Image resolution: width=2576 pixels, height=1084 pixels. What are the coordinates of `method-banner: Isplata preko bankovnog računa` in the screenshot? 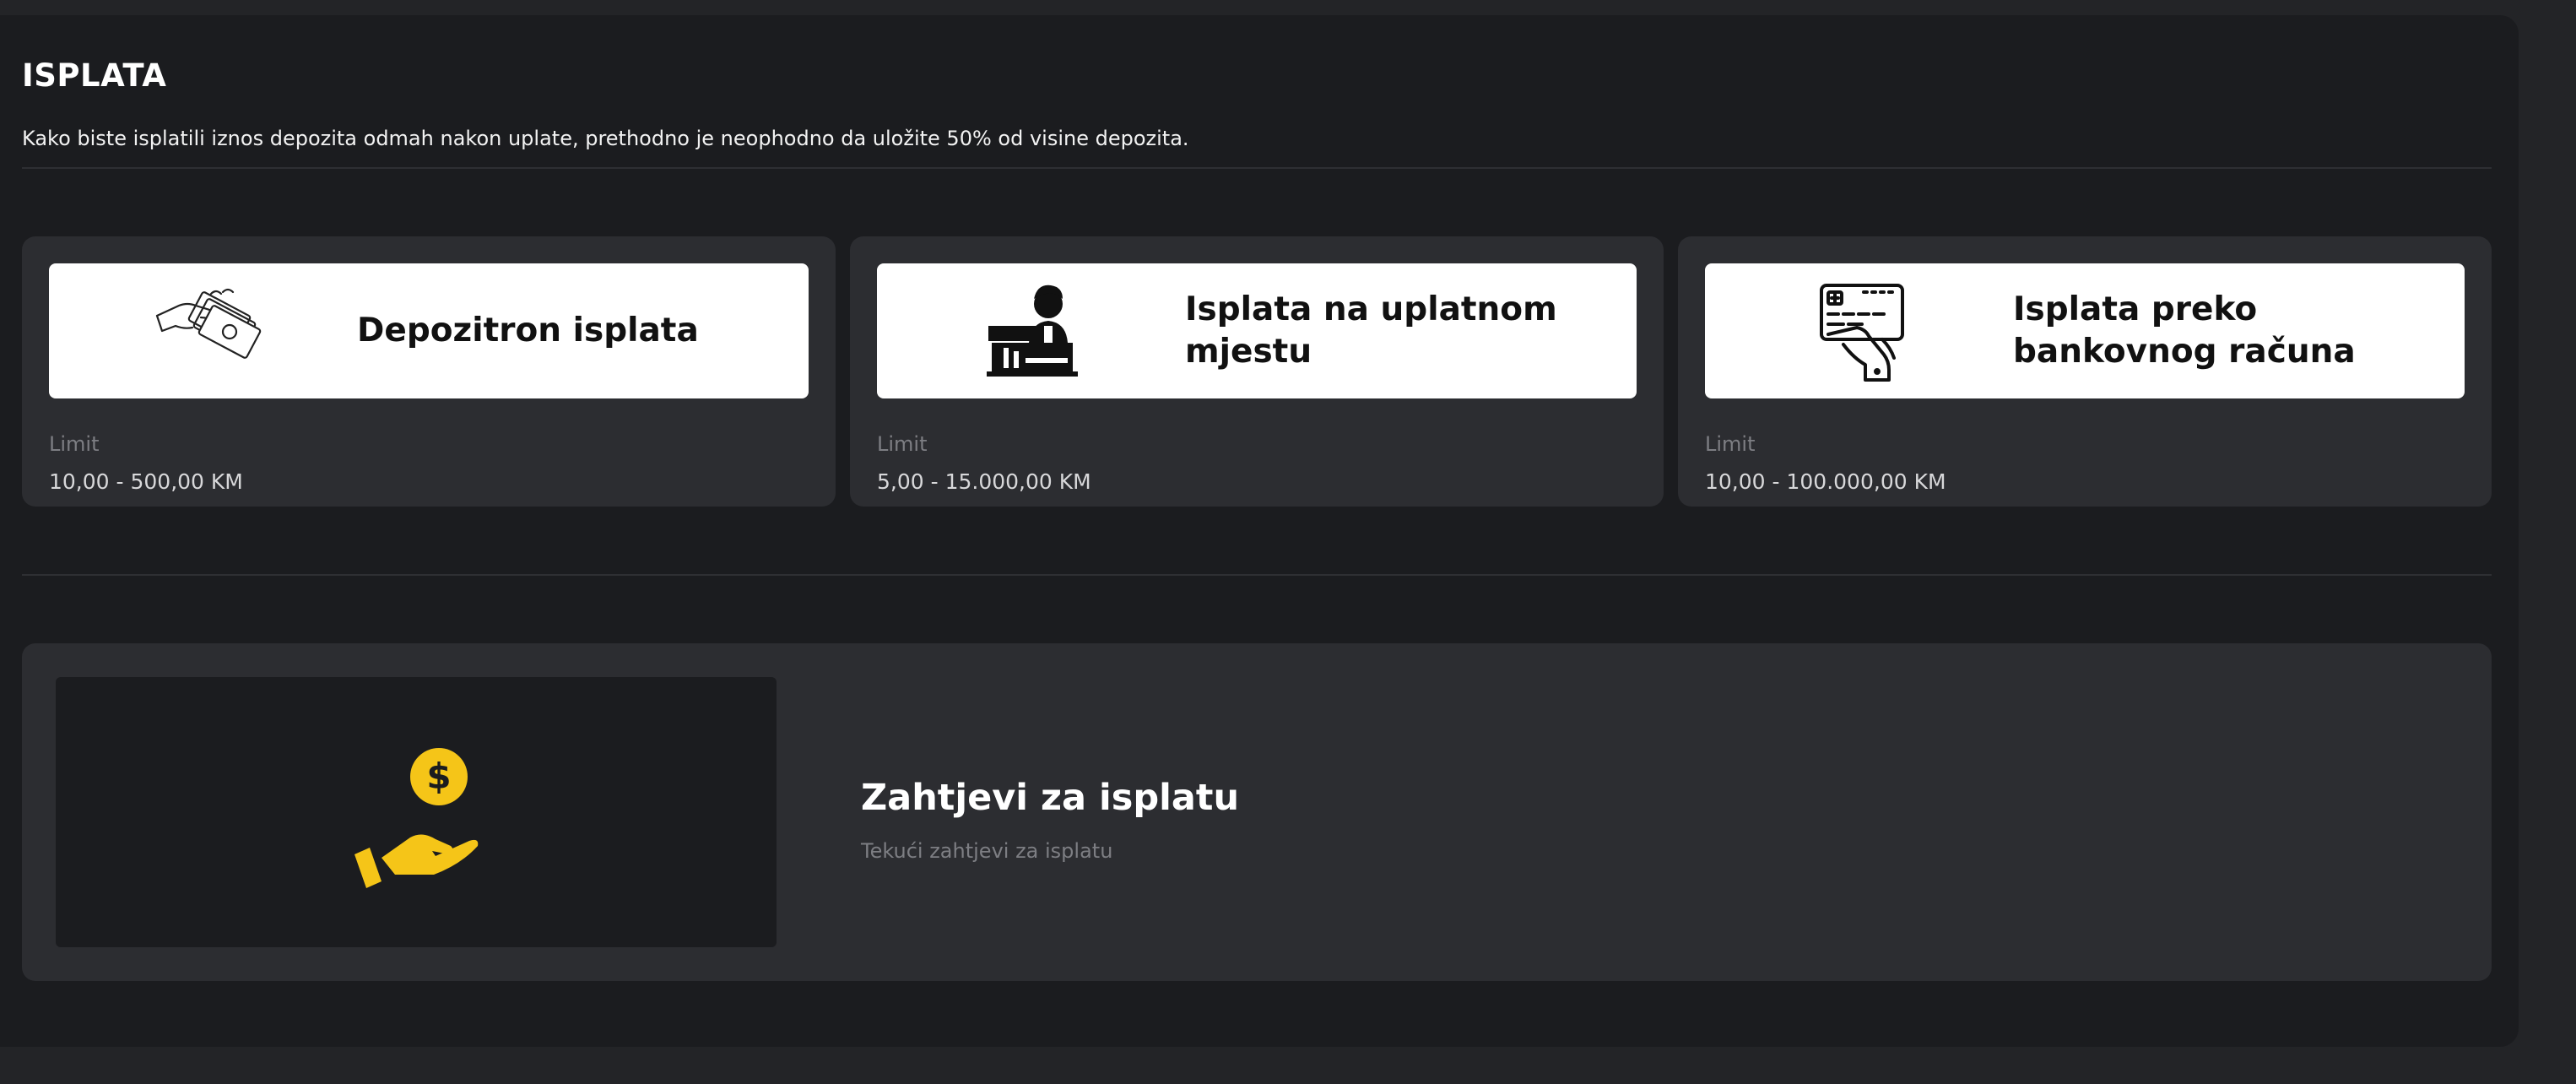 It's located at (2085, 330).